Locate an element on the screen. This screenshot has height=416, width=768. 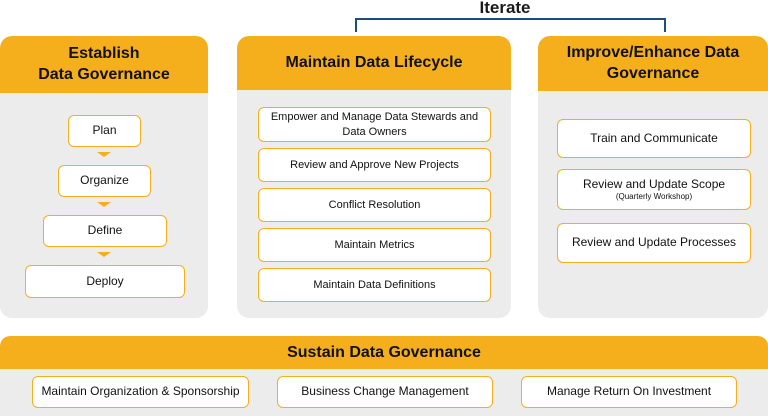
improve-title-line2: Governance is located at coordinates (653, 73).